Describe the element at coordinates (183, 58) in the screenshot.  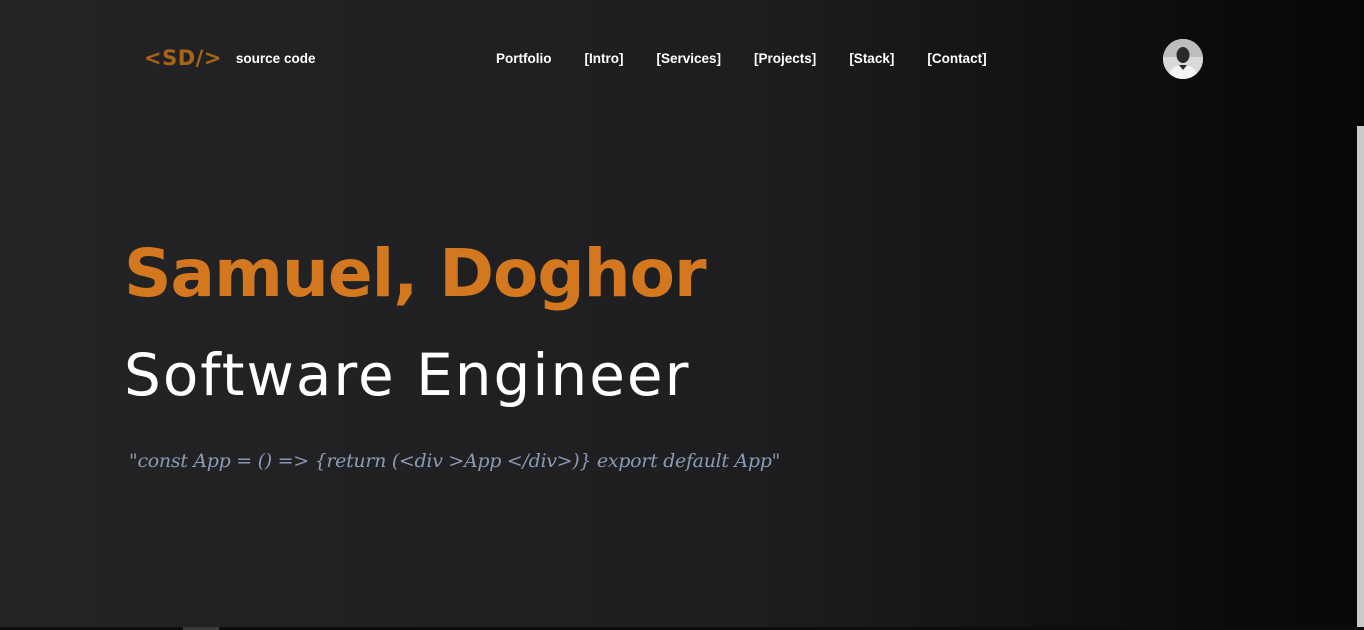
I see `logo-mark: <SD/>` at that location.